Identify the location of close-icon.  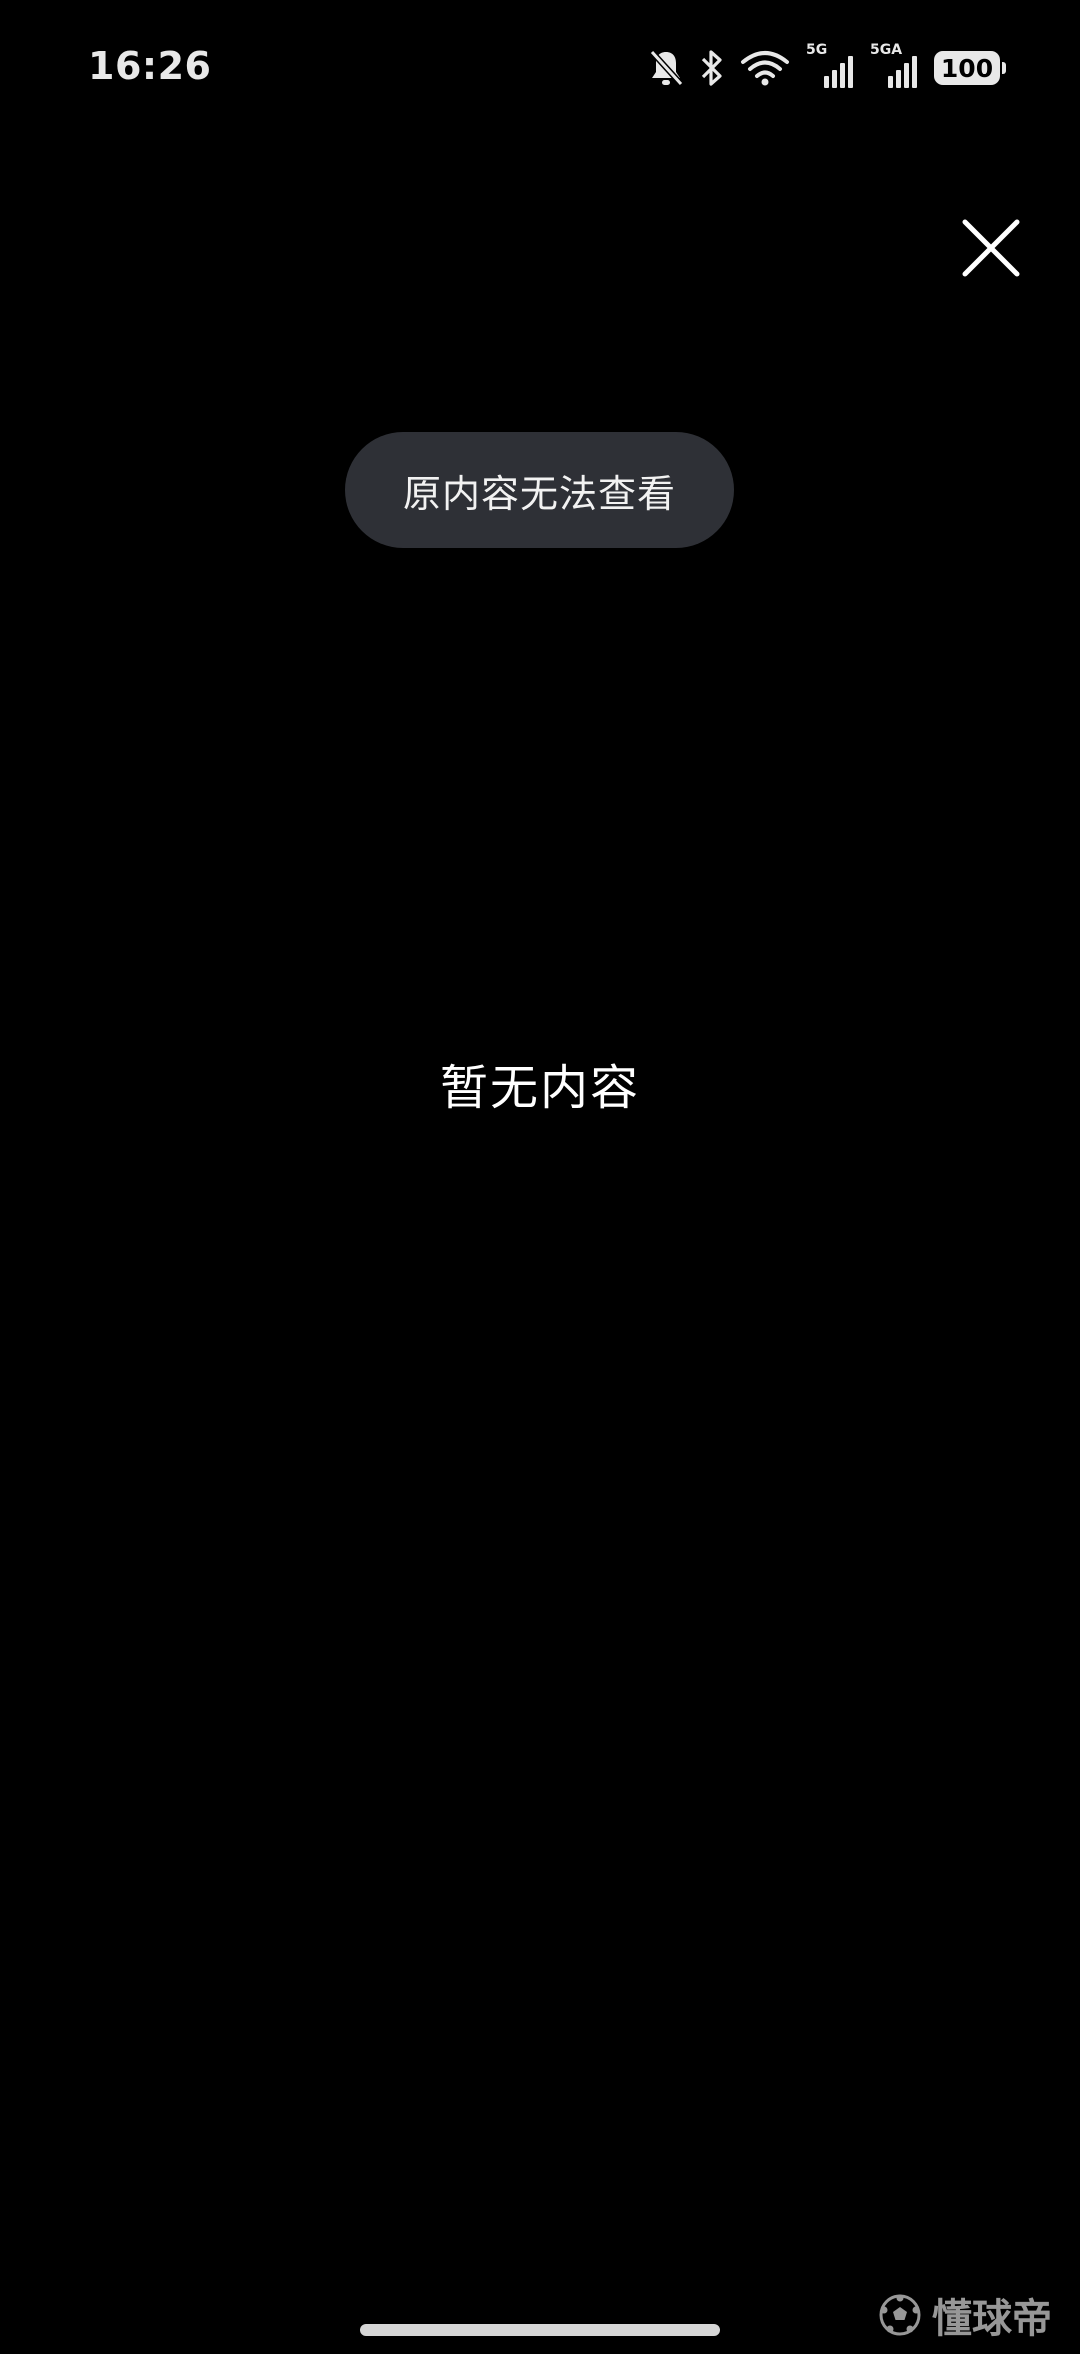
(991, 248).